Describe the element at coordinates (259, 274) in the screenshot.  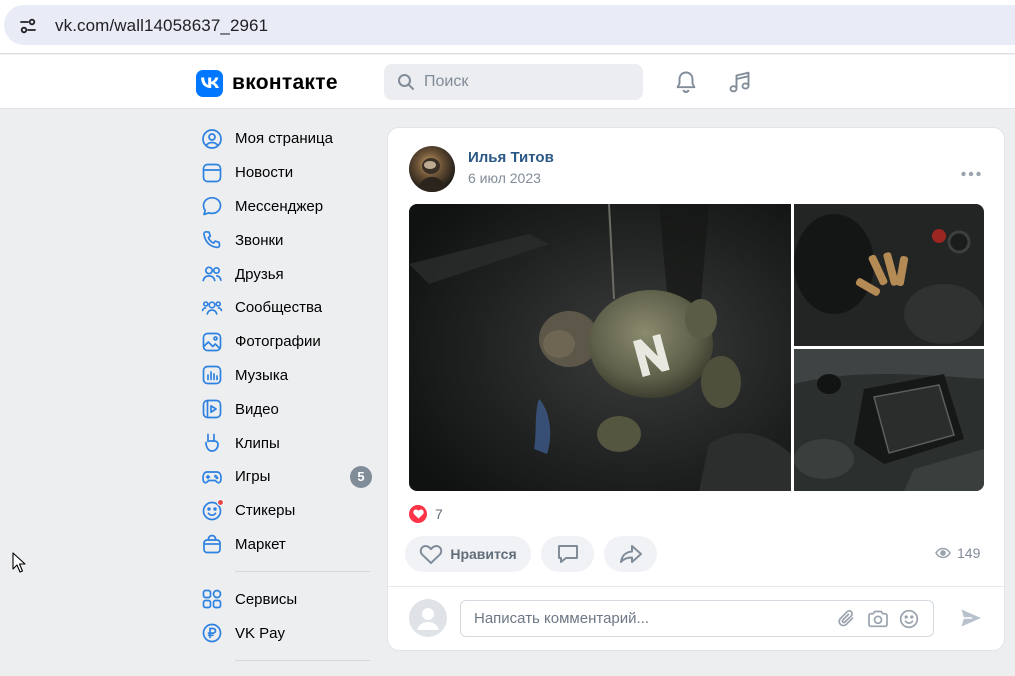
I see `sidebar-item-label: Друзья` at that location.